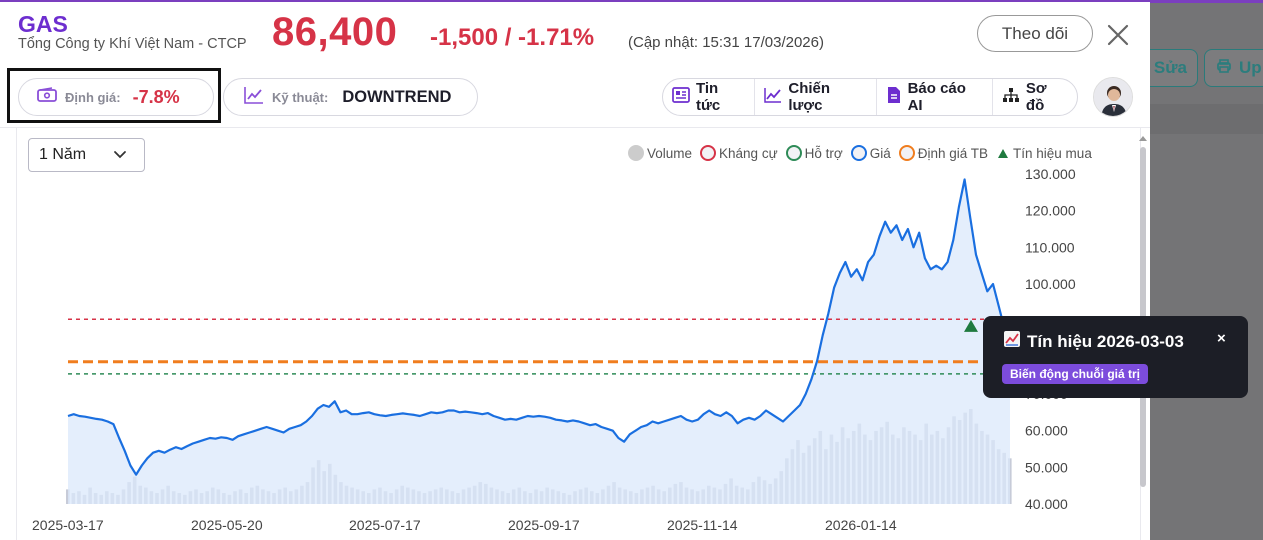  What do you see at coordinates (1050, 284) in the screenshot?
I see `y-tick-label: 100.000` at bounding box center [1050, 284].